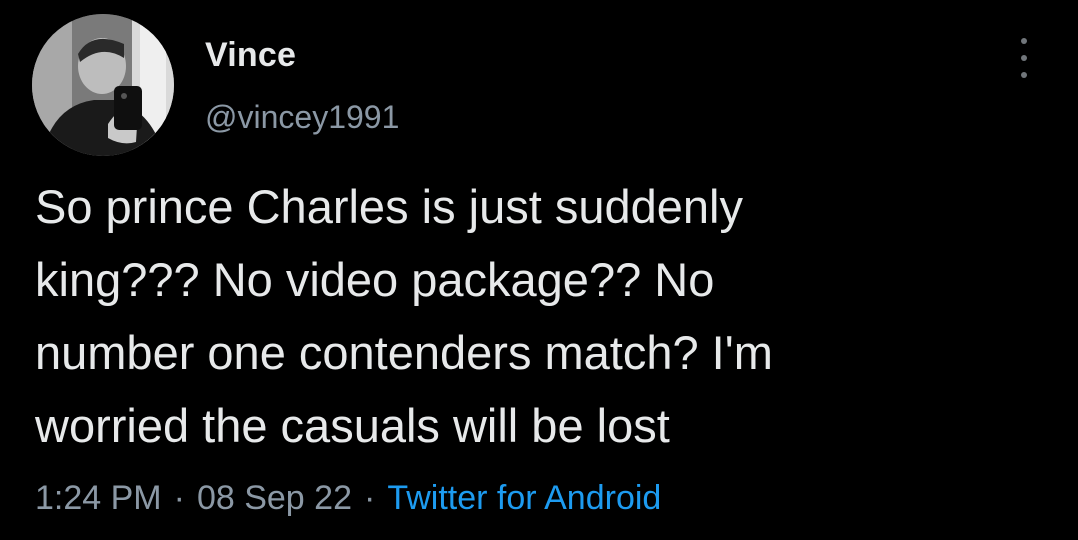 Image resolution: width=1078 pixels, height=540 pixels. I want to click on more-options-icon, so click(1024, 58).